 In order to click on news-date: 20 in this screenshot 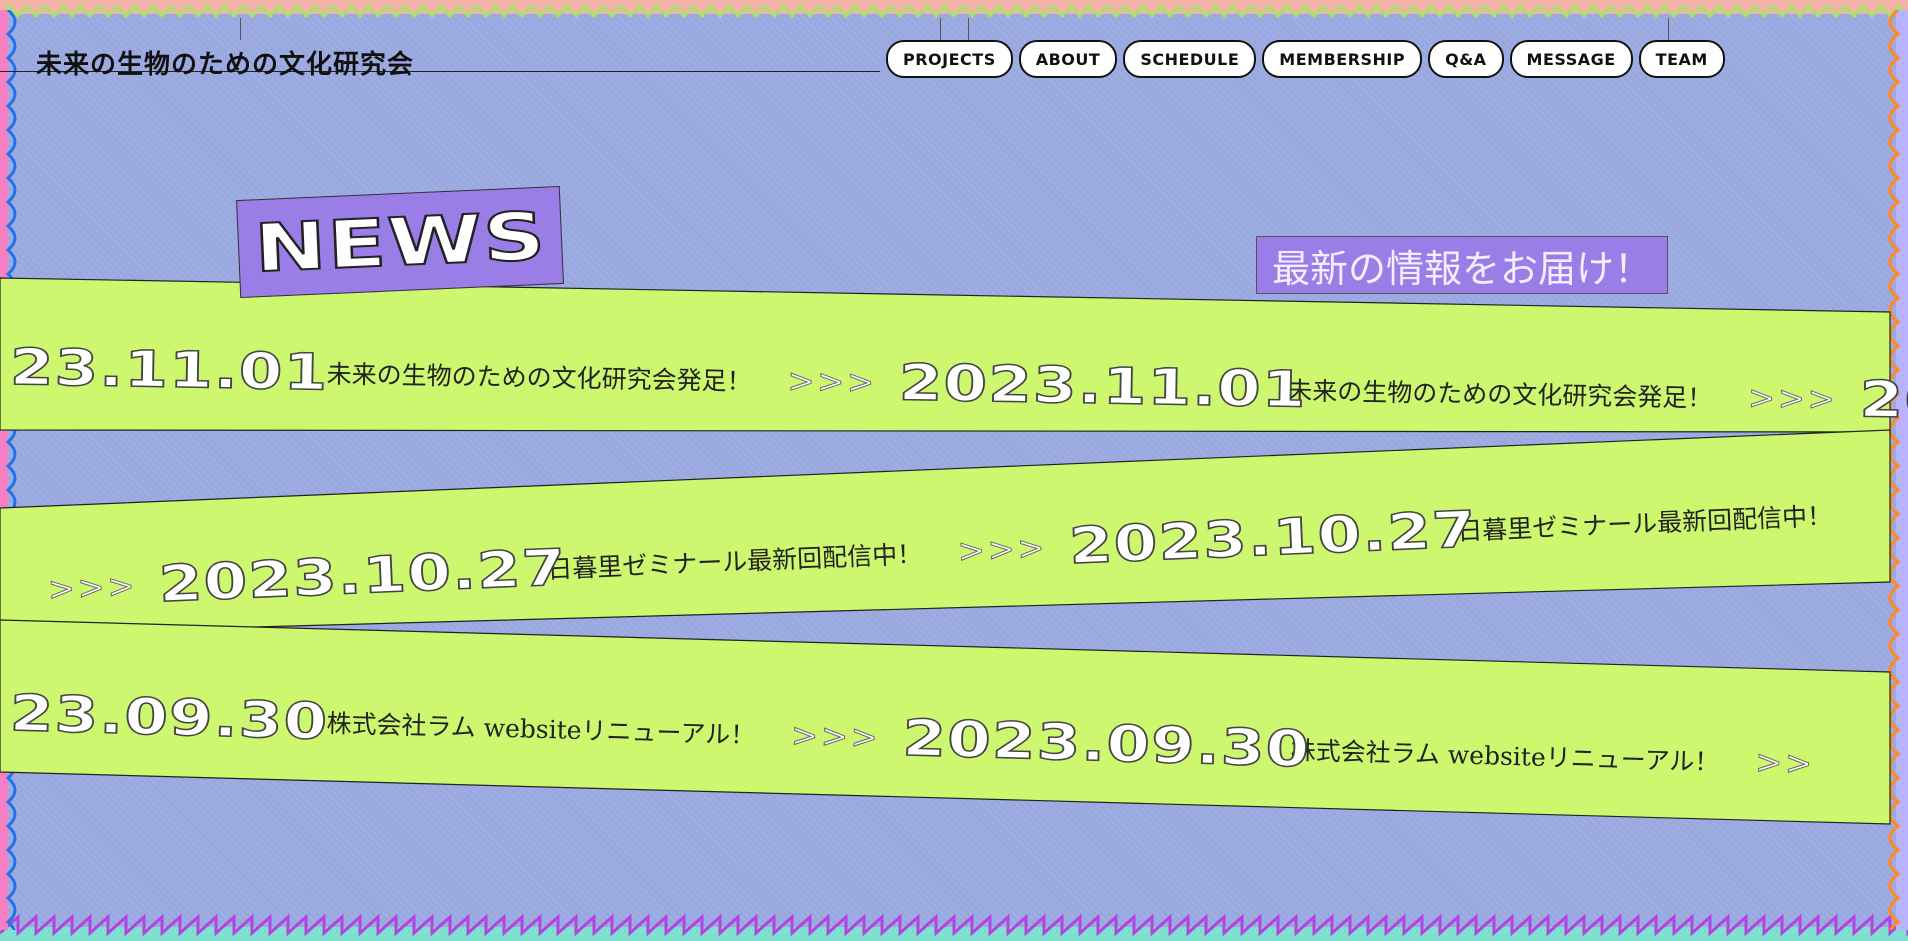, I will do `click(1883, 399)`.